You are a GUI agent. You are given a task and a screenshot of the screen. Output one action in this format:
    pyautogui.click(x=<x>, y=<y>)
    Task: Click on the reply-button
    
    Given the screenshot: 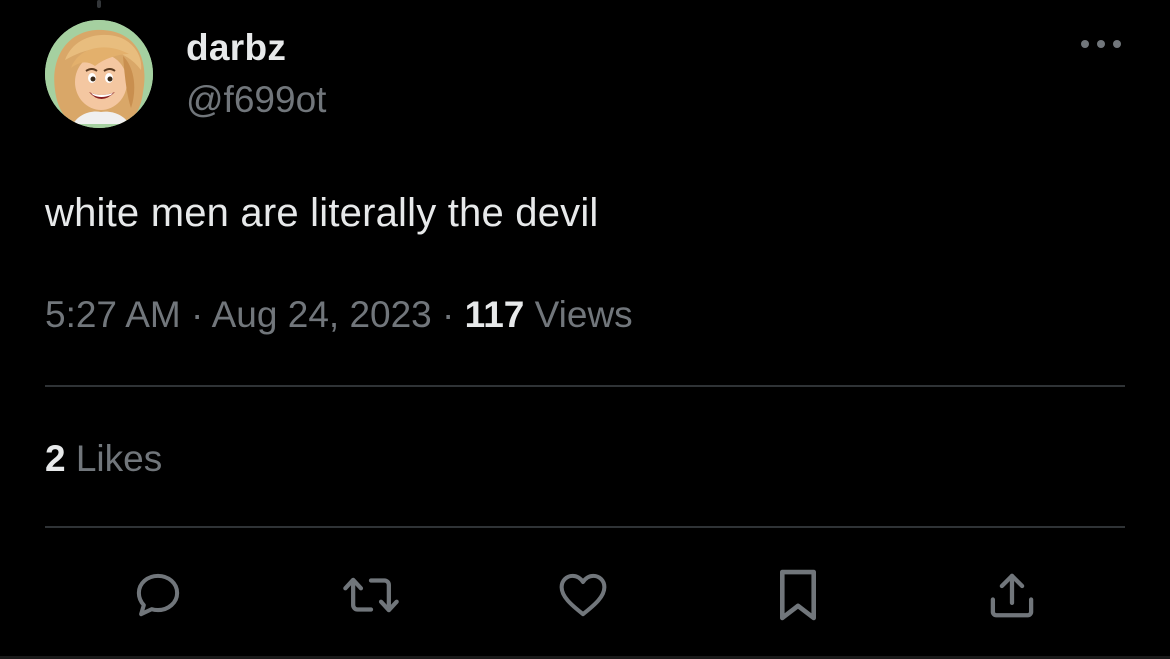 What is the action you would take?
    pyautogui.click(x=158, y=595)
    